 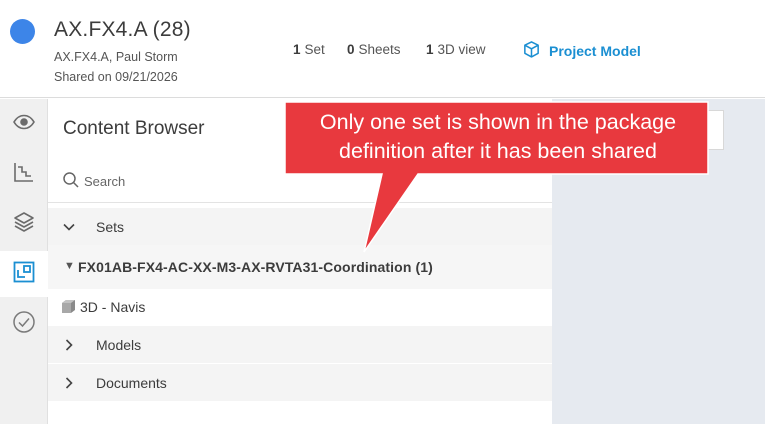 I want to click on documents-group-label: Documents, so click(x=131, y=383).